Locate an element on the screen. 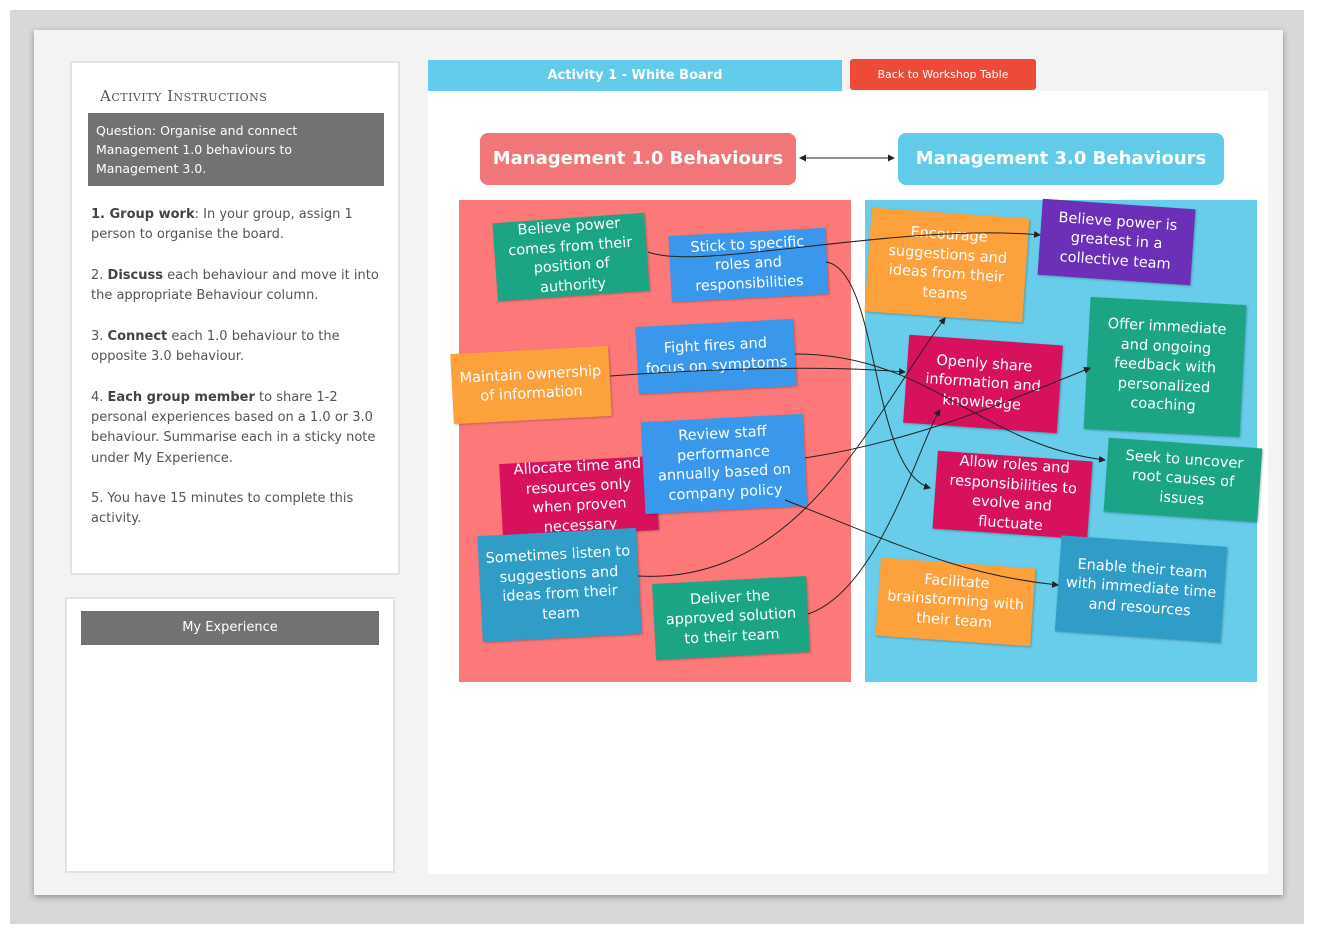 The height and width of the screenshot is (940, 1318). note-ownership-info: Maintain ownership of information is located at coordinates (531, 385).